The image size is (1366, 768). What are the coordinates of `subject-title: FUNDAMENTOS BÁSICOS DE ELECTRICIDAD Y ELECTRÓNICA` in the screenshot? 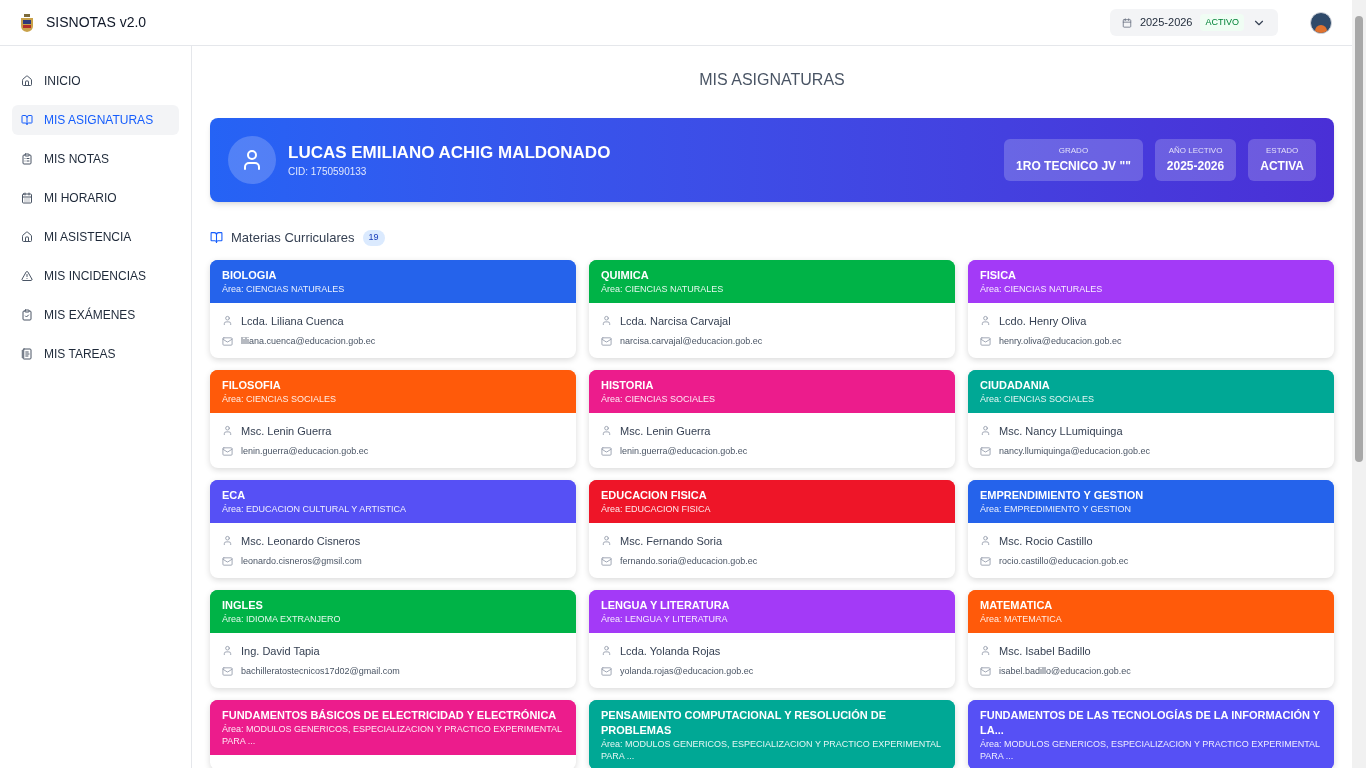 It's located at (390, 715).